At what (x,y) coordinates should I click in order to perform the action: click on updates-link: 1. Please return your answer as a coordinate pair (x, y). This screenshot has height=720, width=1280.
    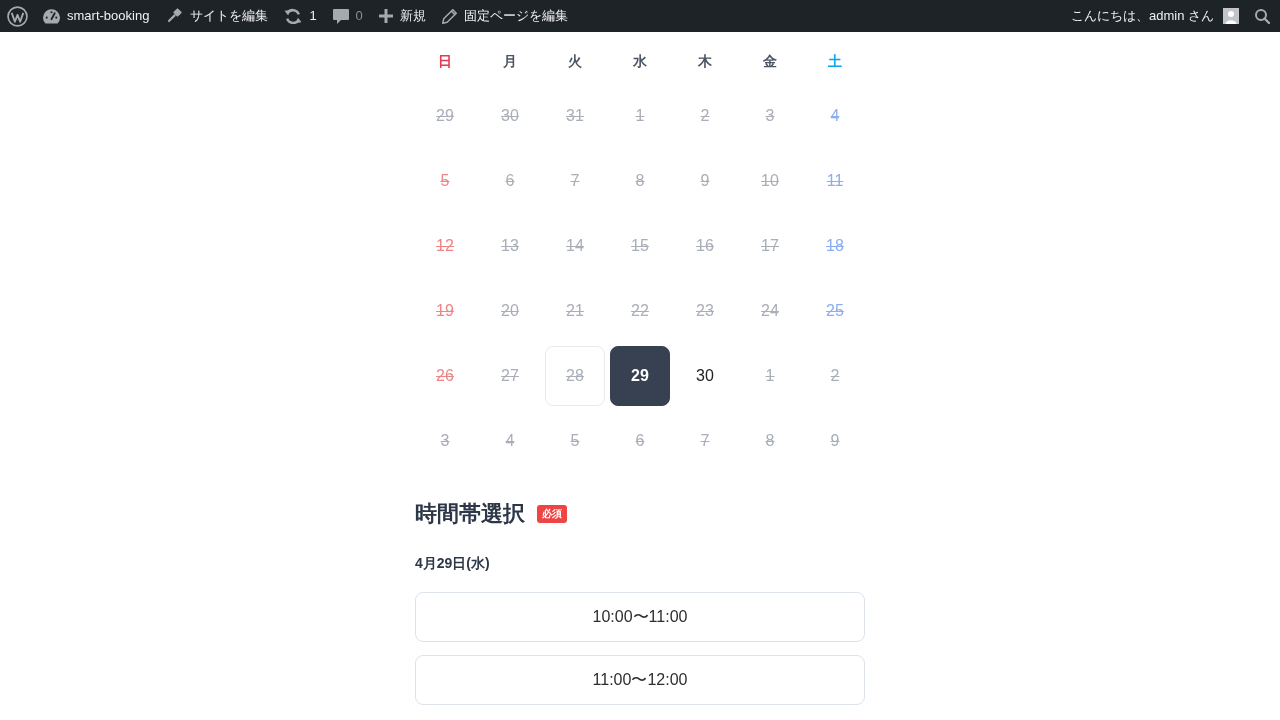
    Looking at the image, I should click on (300, 16).